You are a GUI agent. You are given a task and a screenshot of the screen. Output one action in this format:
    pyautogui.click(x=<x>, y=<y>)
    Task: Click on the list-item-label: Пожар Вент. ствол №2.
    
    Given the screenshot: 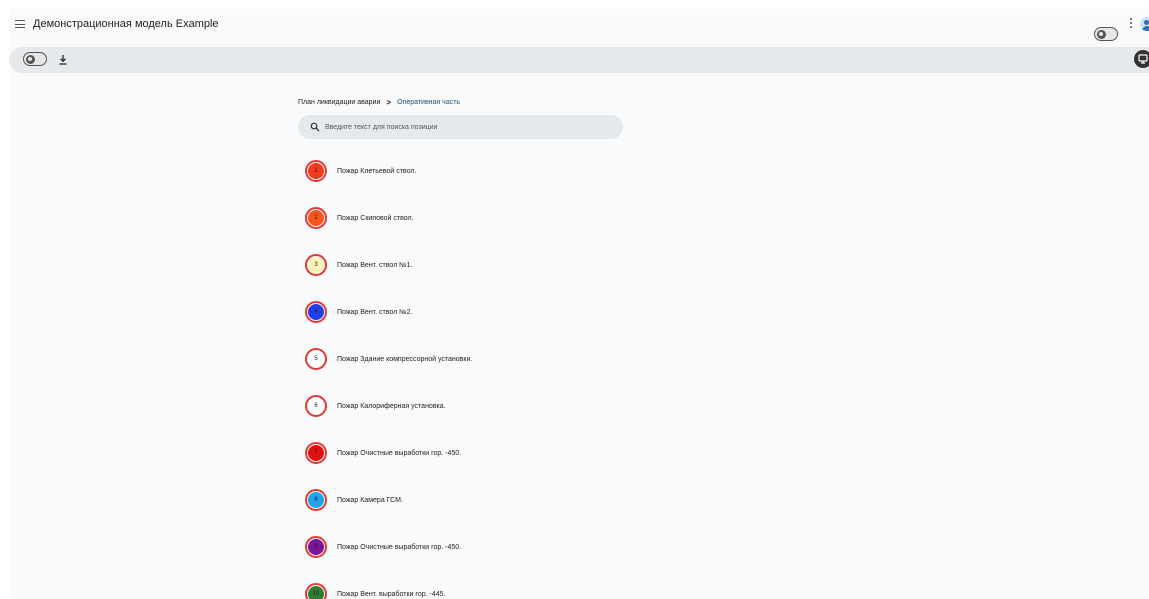 What is the action you would take?
    pyautogui.click(x=375, y=312)
    